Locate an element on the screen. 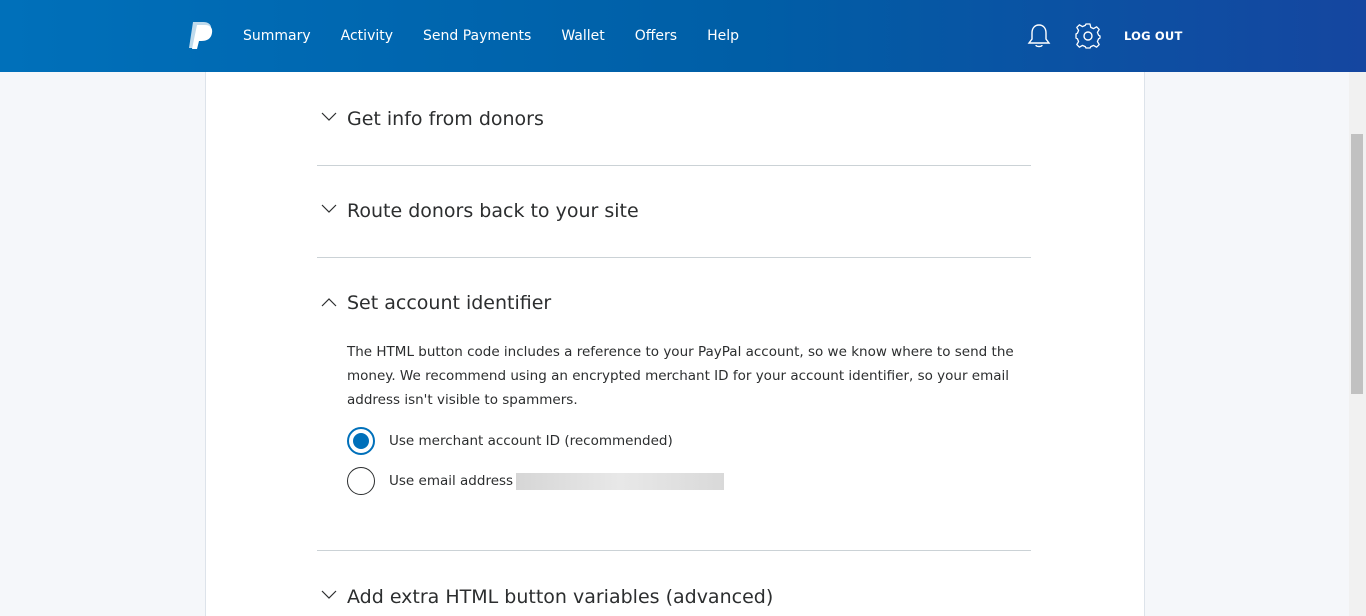 This screenshot has height=616, width=1366. option-merchant-account-id: Use merchant account ID (recommended) is located at coordinates (510, 441).